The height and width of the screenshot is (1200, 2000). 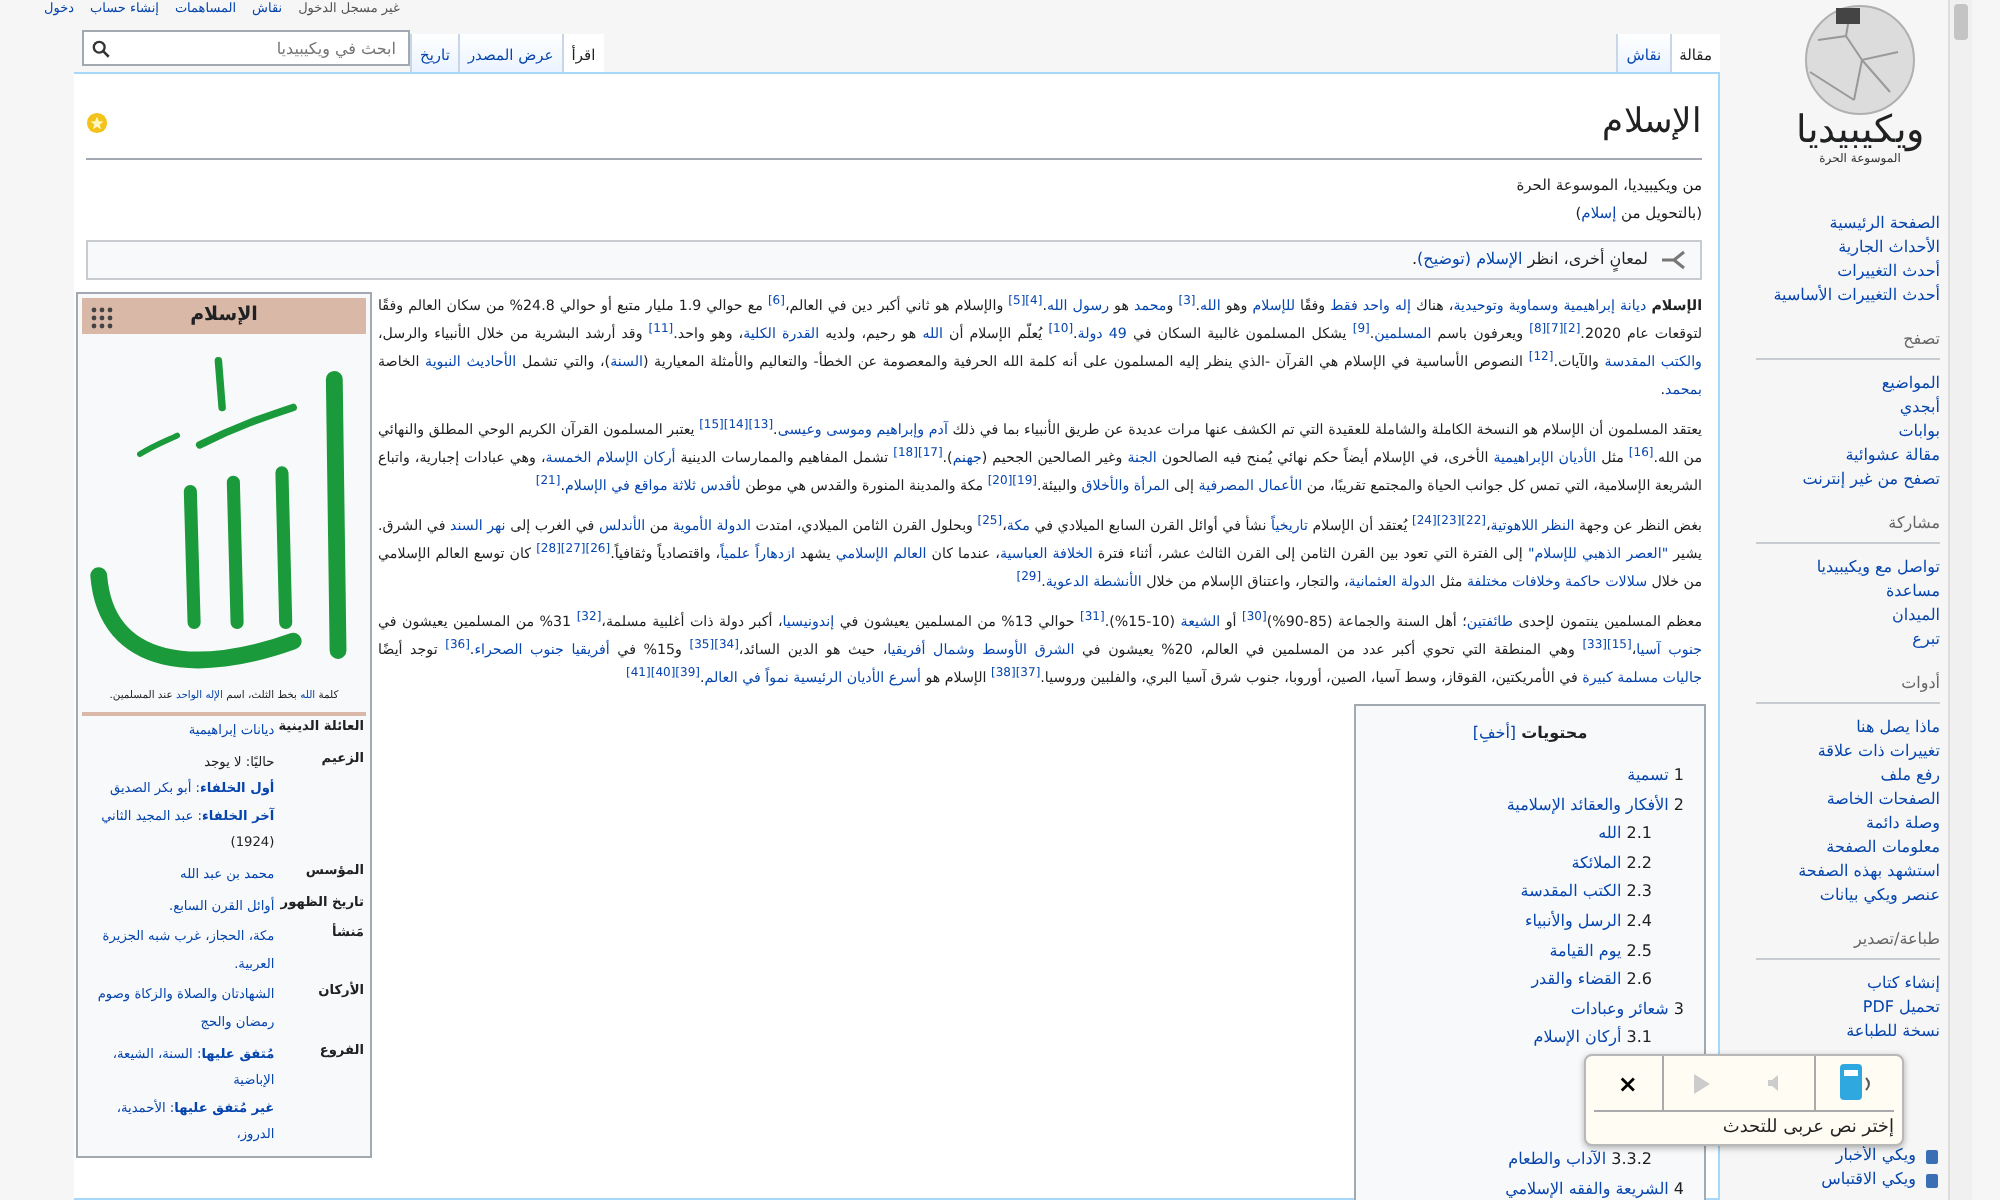 What do you see at coordinates (246, 48) in the screenshot?
I see `search-field: ابحث في ويكيبيديا` at bounding box center [246, 48].